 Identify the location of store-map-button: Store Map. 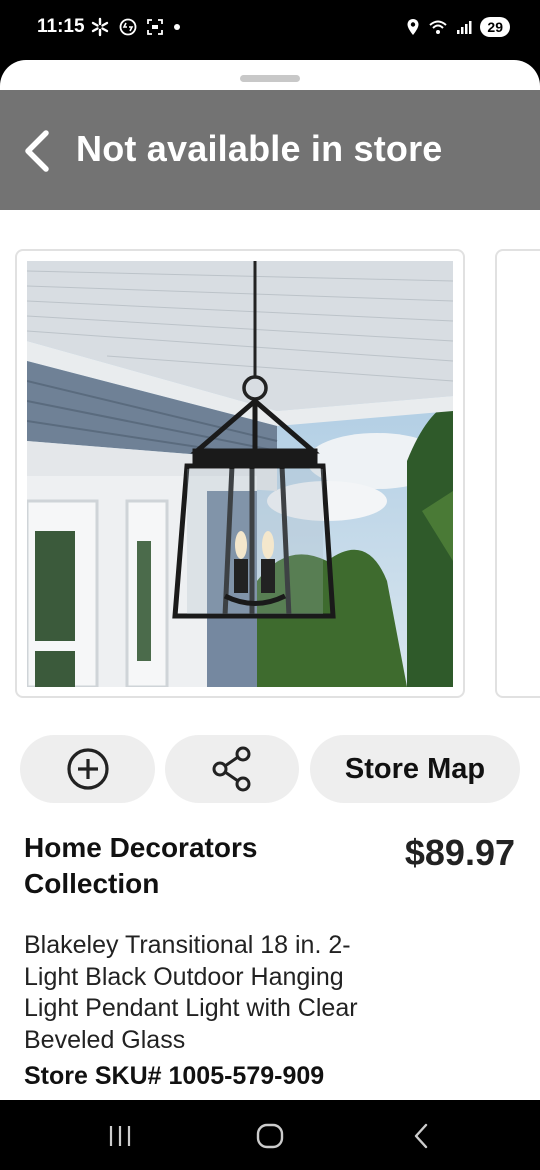
(415, 769).